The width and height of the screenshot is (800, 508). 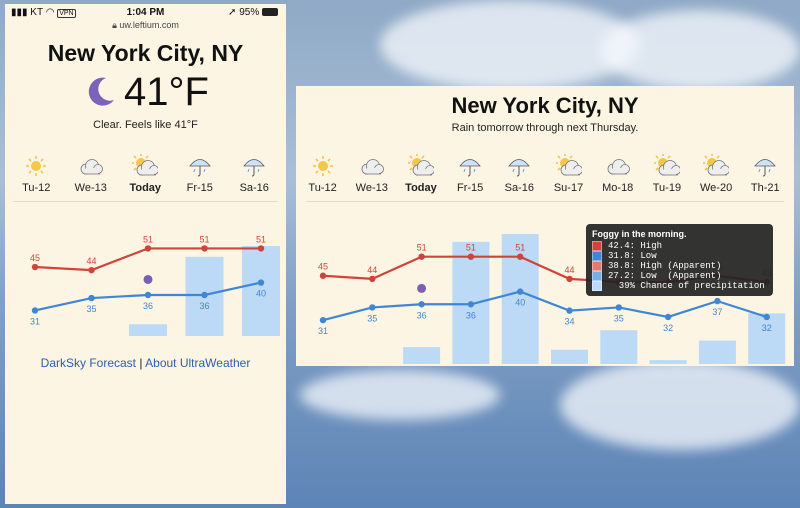 What do you see at coordinates (147, 259) in the screenshot?
I see `high-temp-line` at bounding box center [147, 259].